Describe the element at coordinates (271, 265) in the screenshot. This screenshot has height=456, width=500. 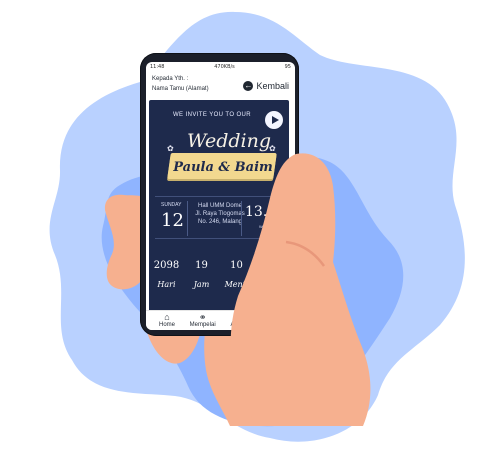
I see `countdown-seconds-value: 21` at that location.